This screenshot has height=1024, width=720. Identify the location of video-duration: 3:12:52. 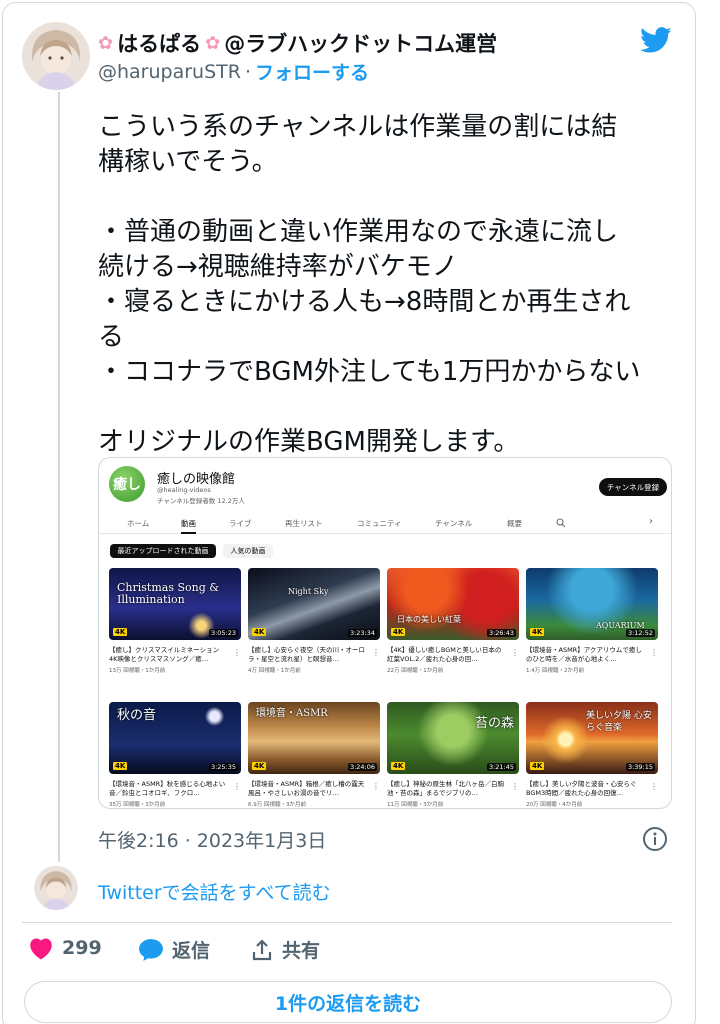
(640, 633).